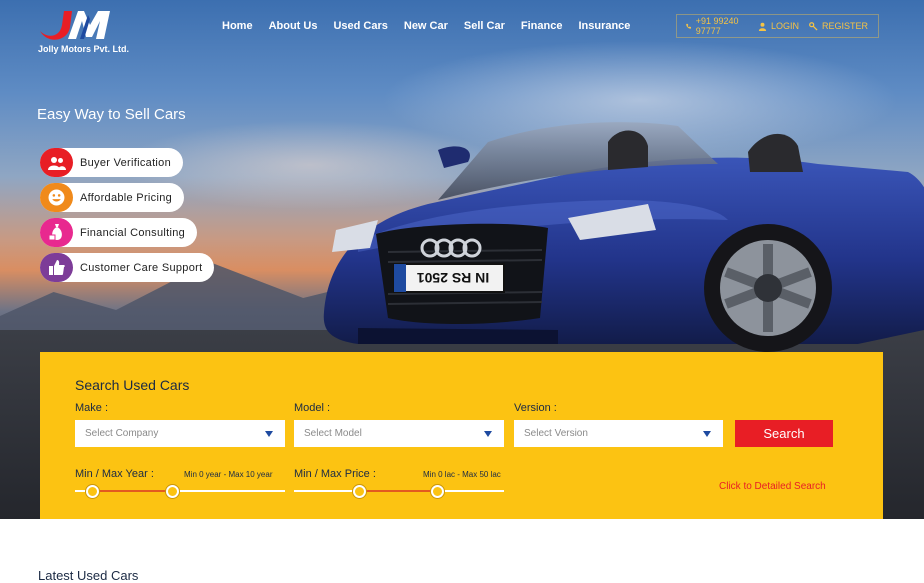 The width and height of the screenshot is (924, 583). Describe the element at coordinates (56, 197) in the screenshot. I see `smiley-icon` at that location.